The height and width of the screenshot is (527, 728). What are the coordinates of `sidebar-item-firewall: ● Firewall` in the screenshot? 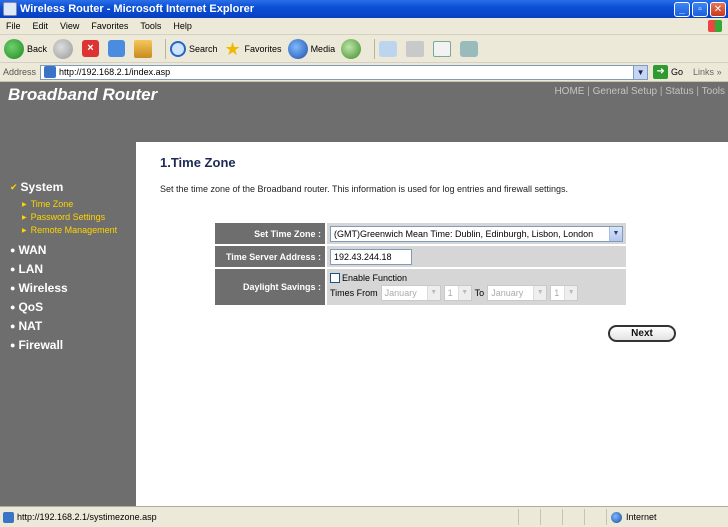 It's located at (36, 345).